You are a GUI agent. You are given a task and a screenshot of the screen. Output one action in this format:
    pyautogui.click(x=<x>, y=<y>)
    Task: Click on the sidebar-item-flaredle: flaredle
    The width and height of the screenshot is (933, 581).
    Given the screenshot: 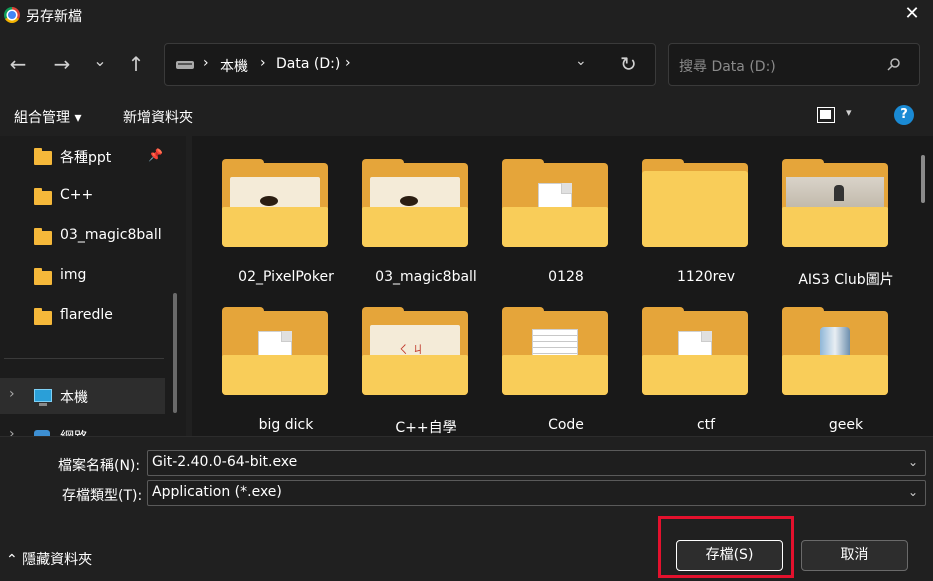 What is the action you would take?
    pyautogui.click(x=82, y=316)
    